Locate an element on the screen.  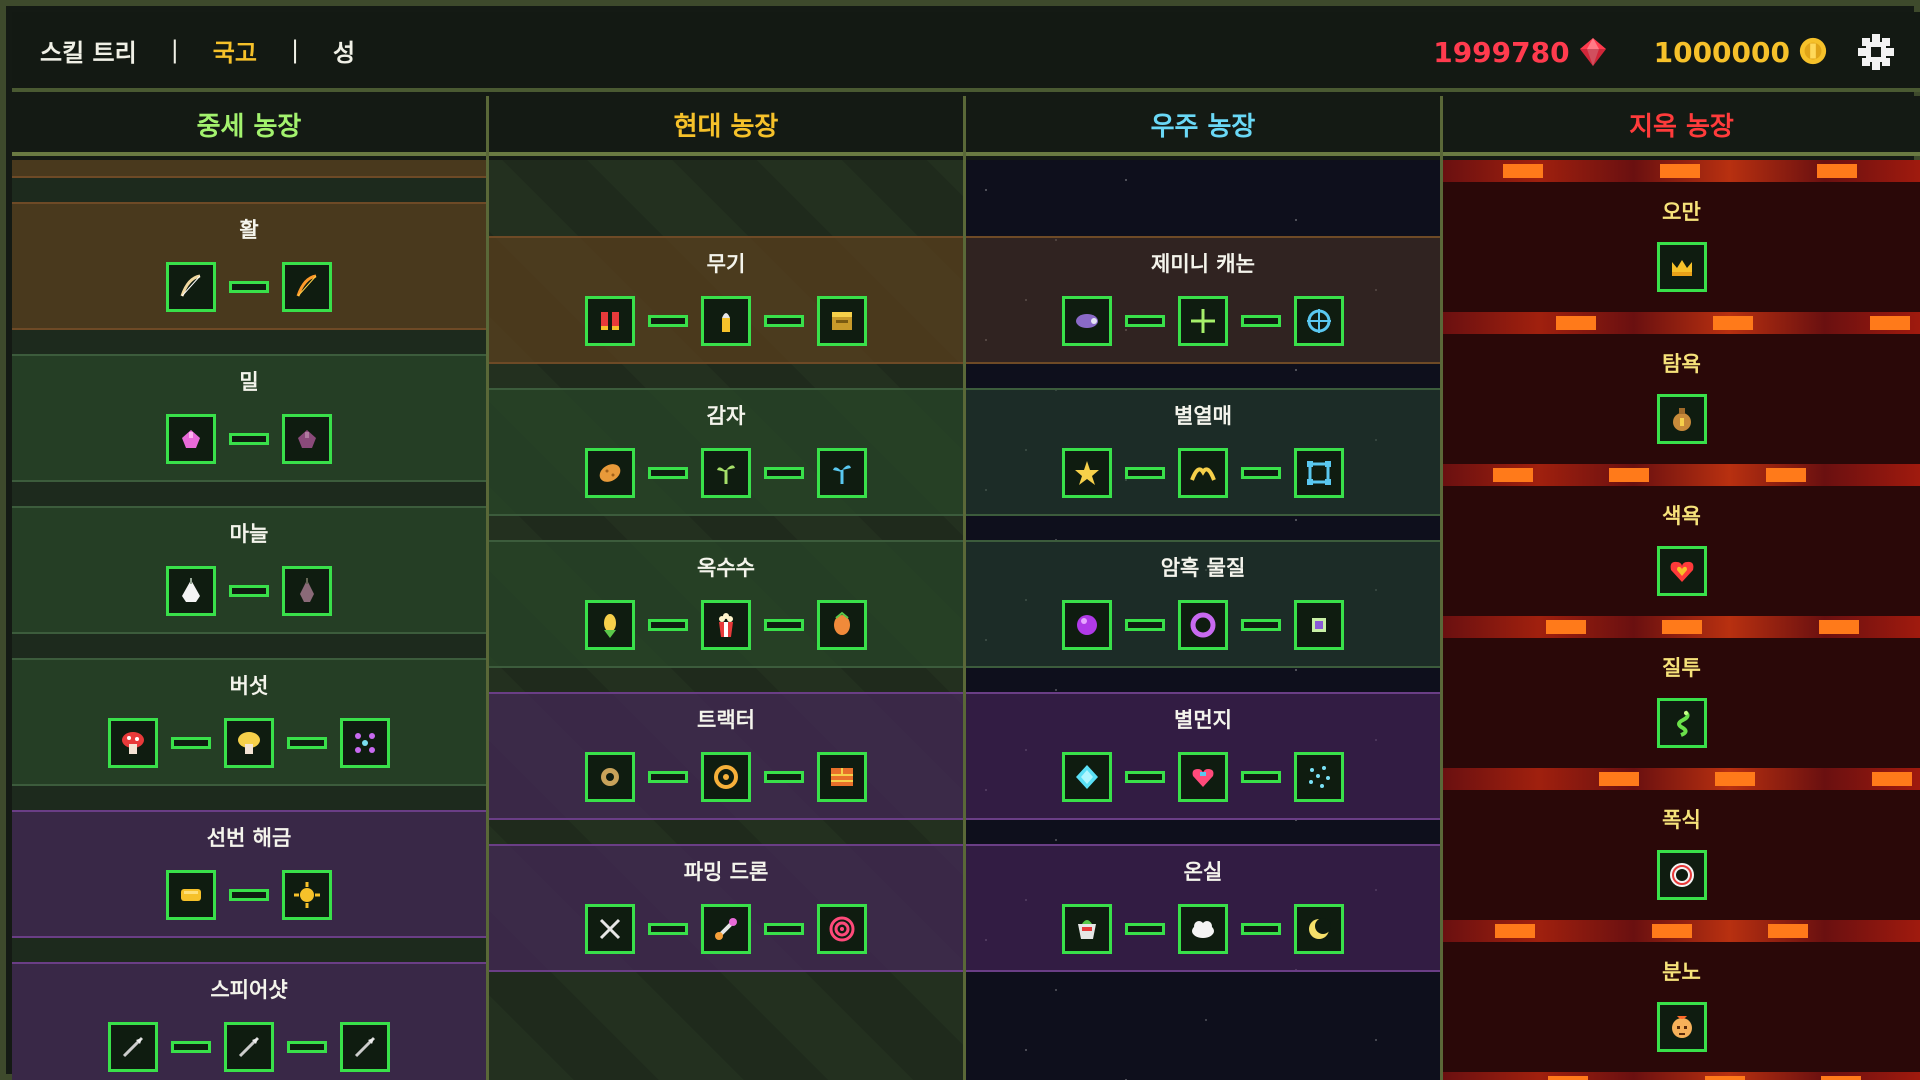
column-title: 우주 농장 is located at coordinates (1203, 126).